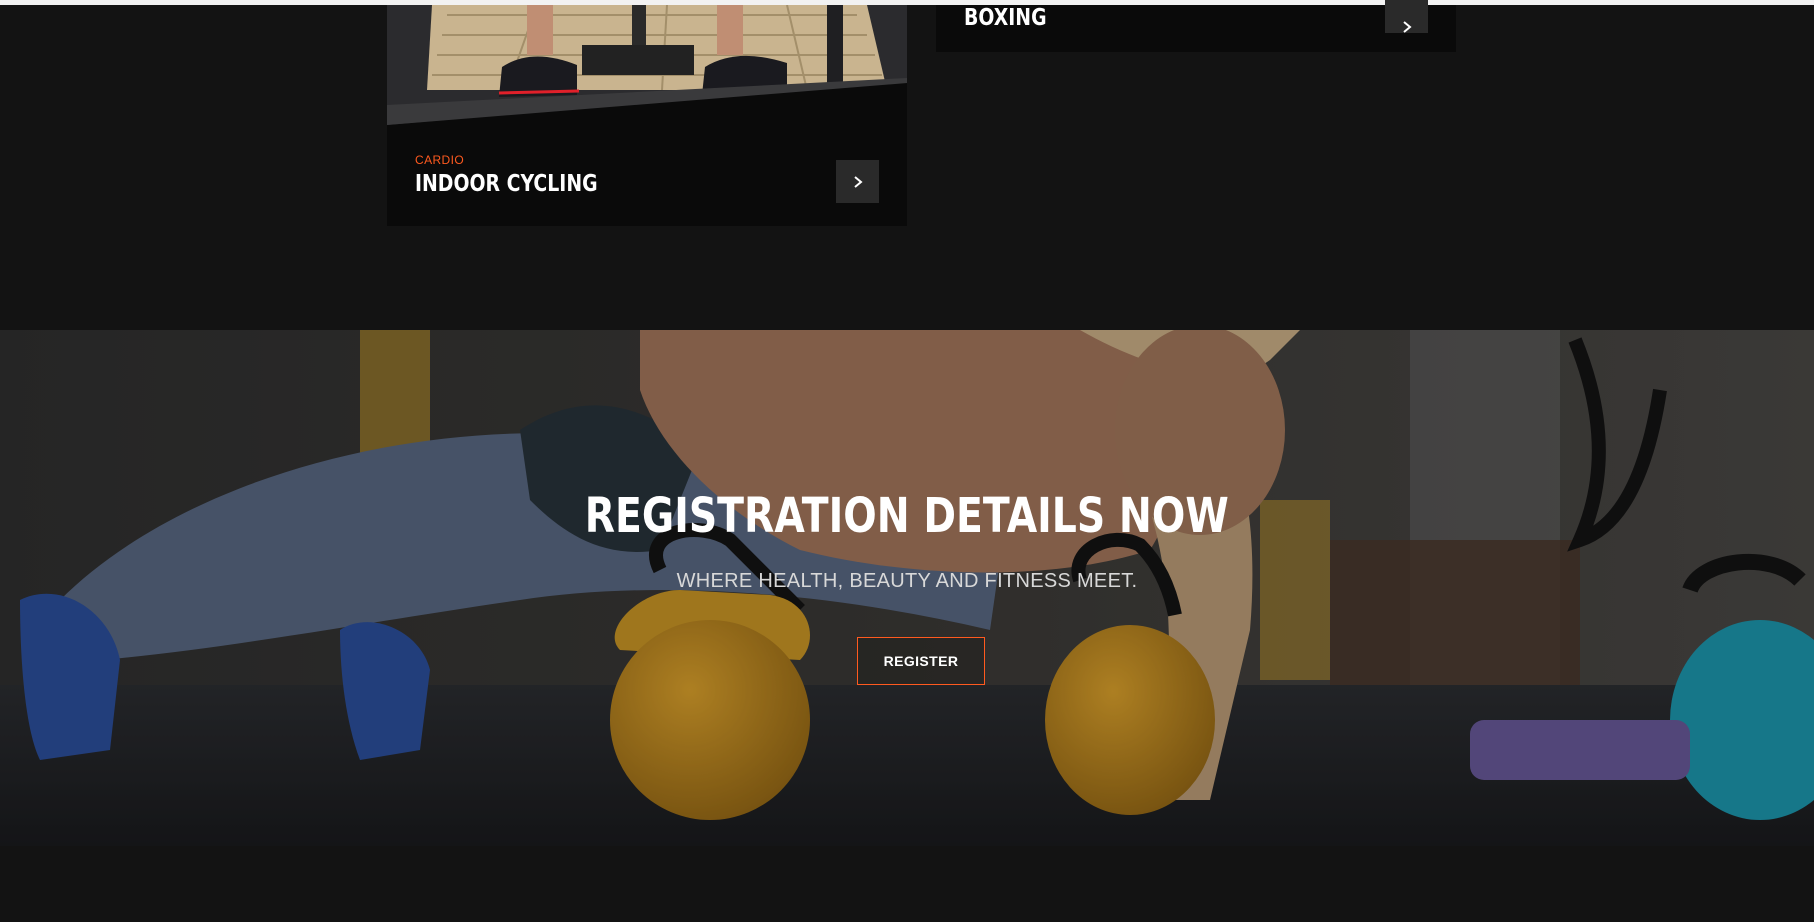  What do you see at coordinates (1005, 18) in the screenshot?
I see `class-title: BOXING` at bounding box center [1005, 18].